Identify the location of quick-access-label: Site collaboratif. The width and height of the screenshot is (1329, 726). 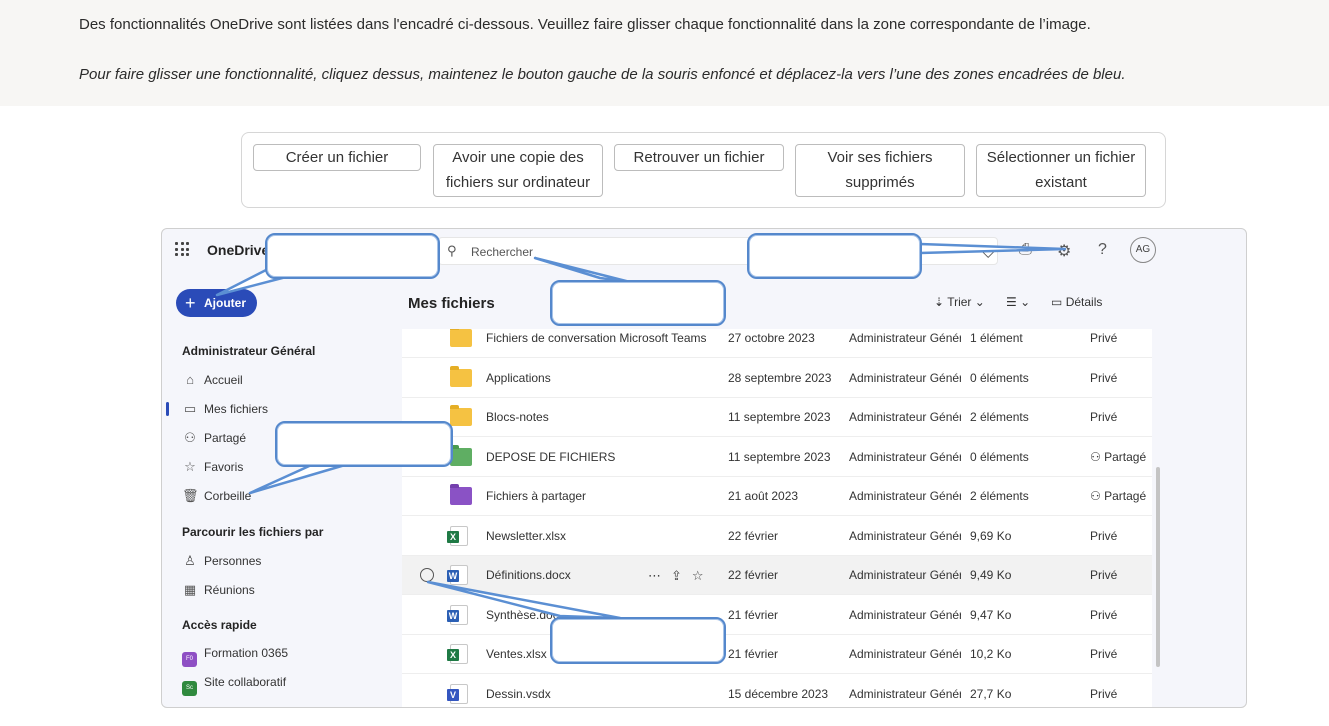
(245, 682).